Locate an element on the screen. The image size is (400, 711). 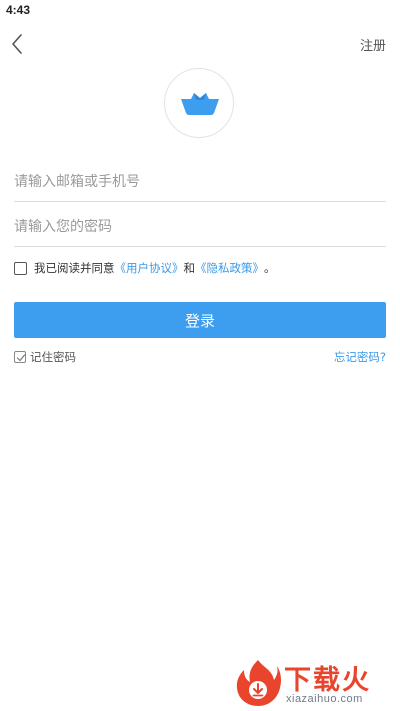
flame-download-icon is located at coordinates (258, 683).